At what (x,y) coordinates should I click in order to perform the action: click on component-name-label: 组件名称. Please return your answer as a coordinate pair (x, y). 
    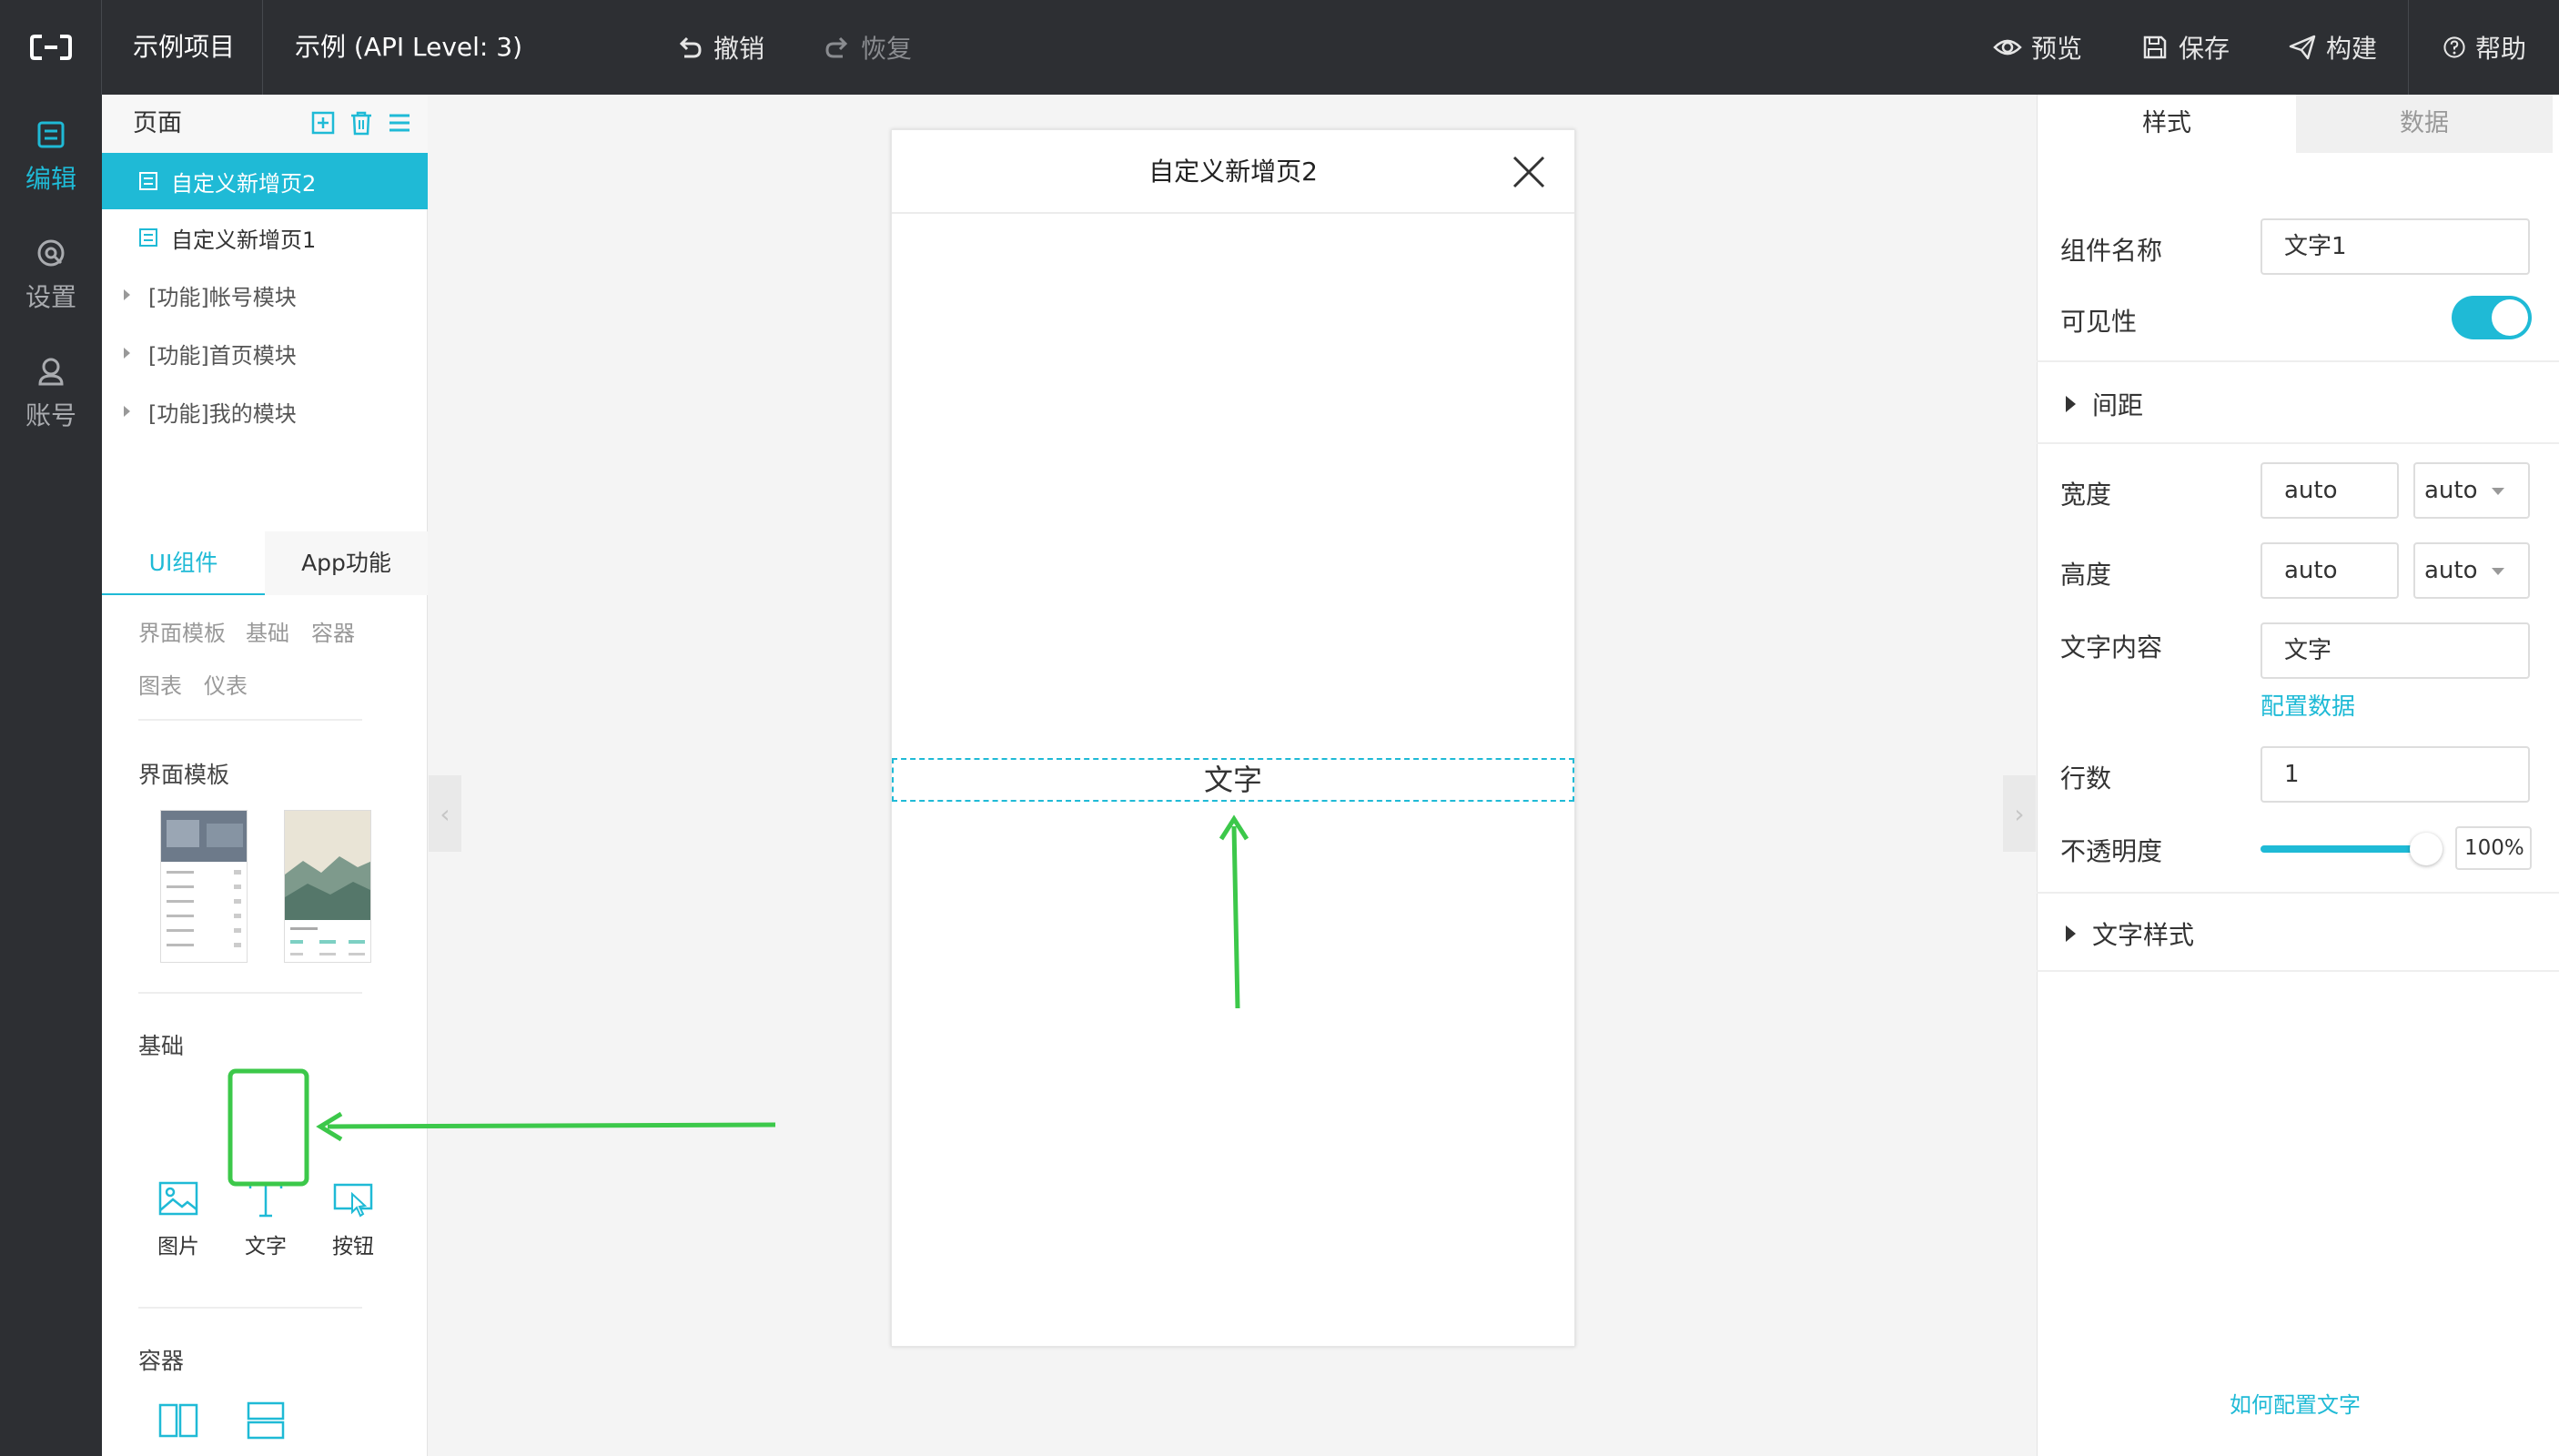
    Looking at the image, I should click on (2112, 251).